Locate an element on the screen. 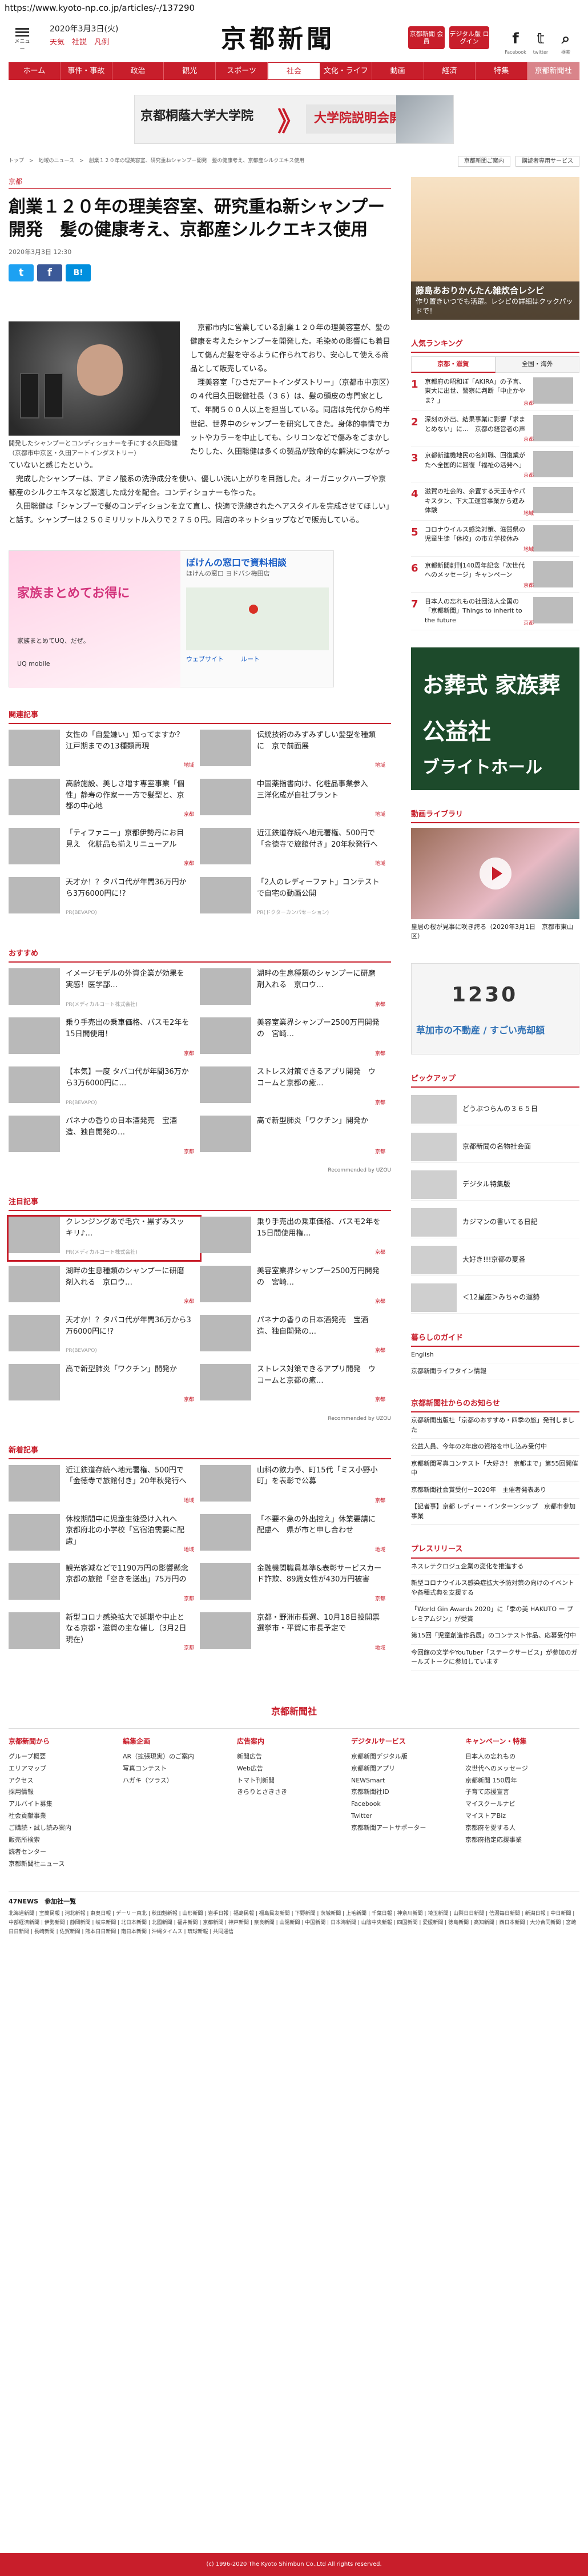  article-card: 美容室業界シャンプー2500万円開発の 宮崎… 京都 is located at coordinates (295, 1039).